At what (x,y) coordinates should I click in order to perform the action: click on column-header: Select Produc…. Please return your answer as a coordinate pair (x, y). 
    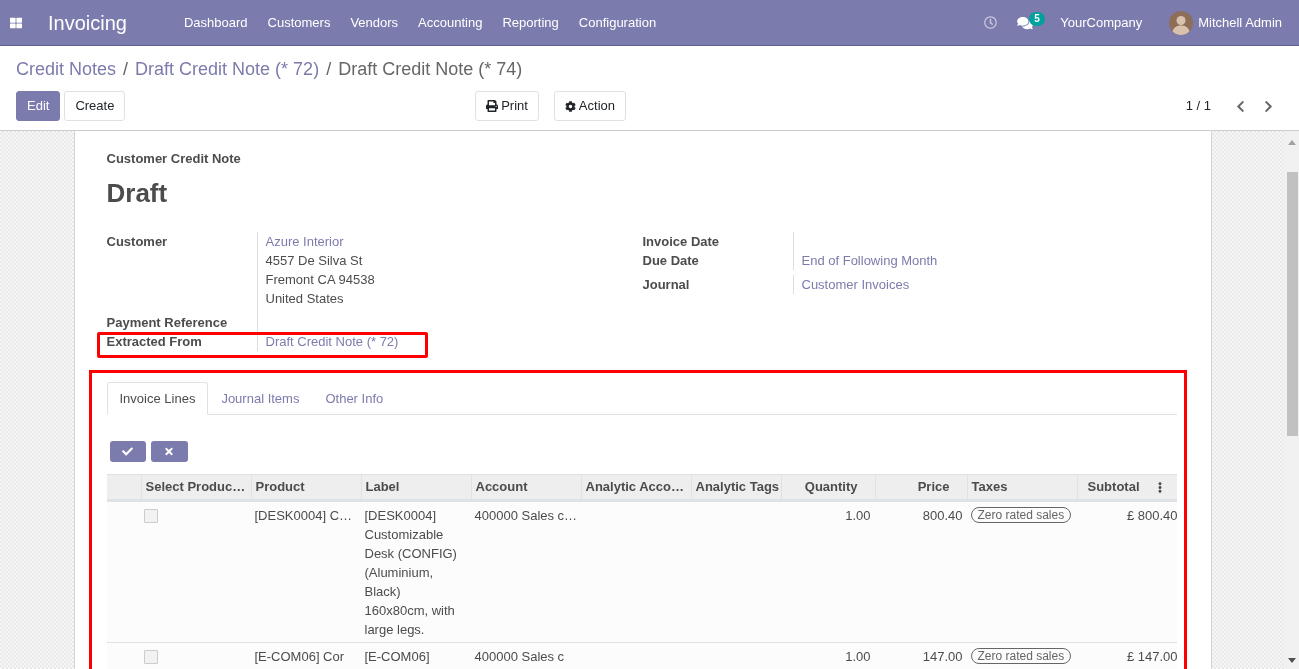
    Looking at the image, I should click on (195, 487).